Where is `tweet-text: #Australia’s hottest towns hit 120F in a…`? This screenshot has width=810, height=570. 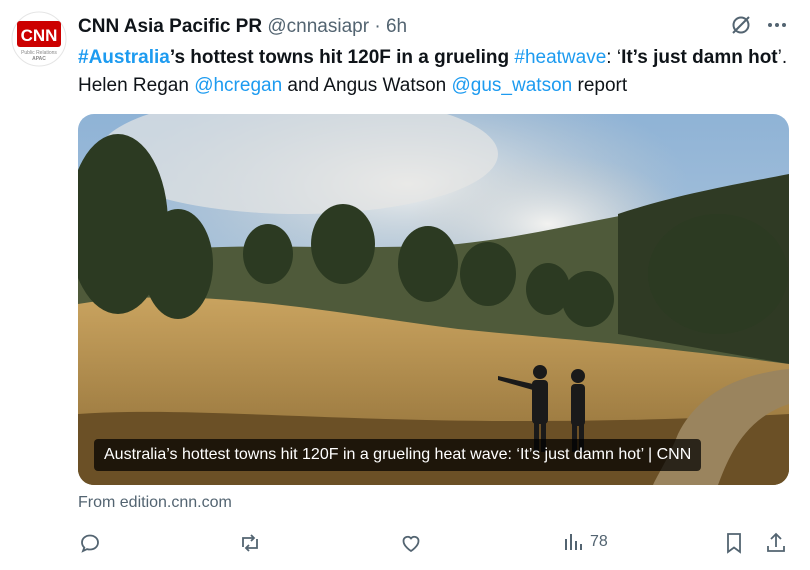 tweet-text: #Australia’s hottest towns hit 120F in a… is located at coordinates (435, 72).